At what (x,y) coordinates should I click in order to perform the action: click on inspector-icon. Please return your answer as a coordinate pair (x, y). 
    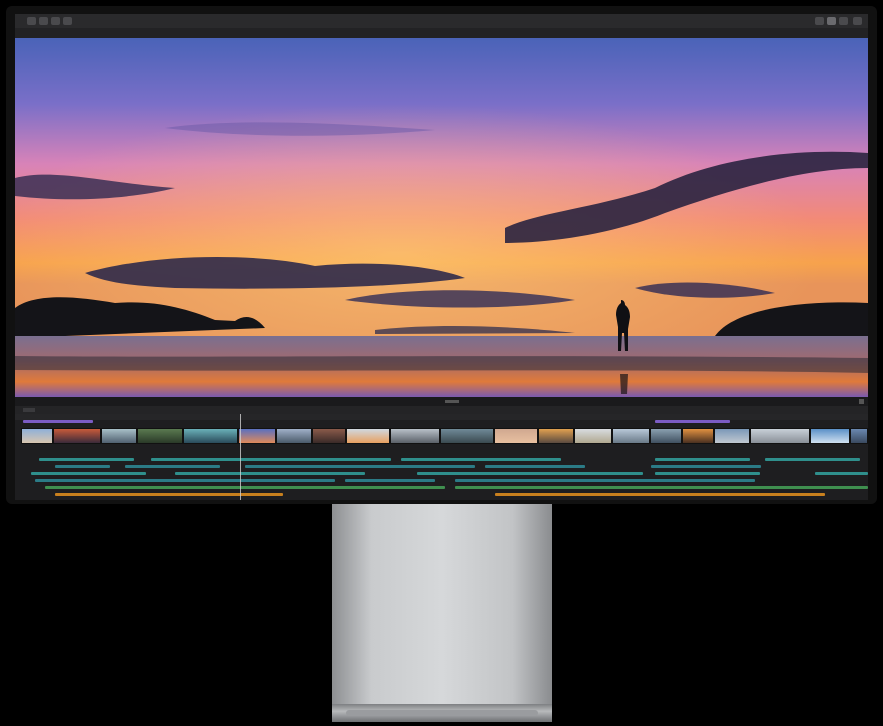
    Looking at the image, I should click on (843, 21).